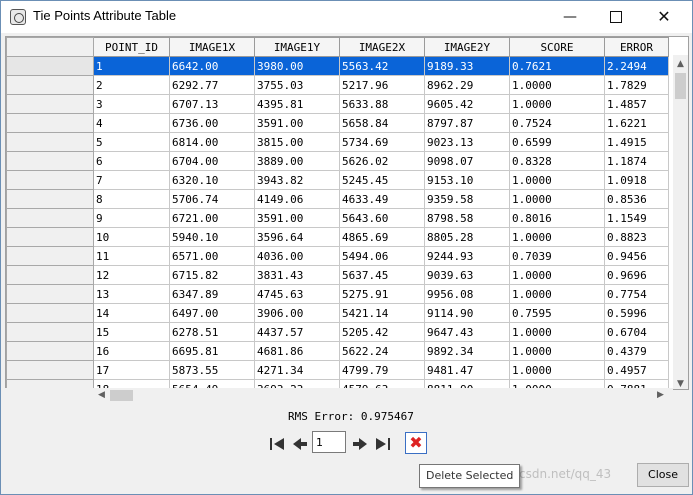 This screenshot has height=495, width=693. What do you see at coordinates (382, 161) in the screenshot?
I see `table-cell: 5626.02` at bounding box center [382, 161].